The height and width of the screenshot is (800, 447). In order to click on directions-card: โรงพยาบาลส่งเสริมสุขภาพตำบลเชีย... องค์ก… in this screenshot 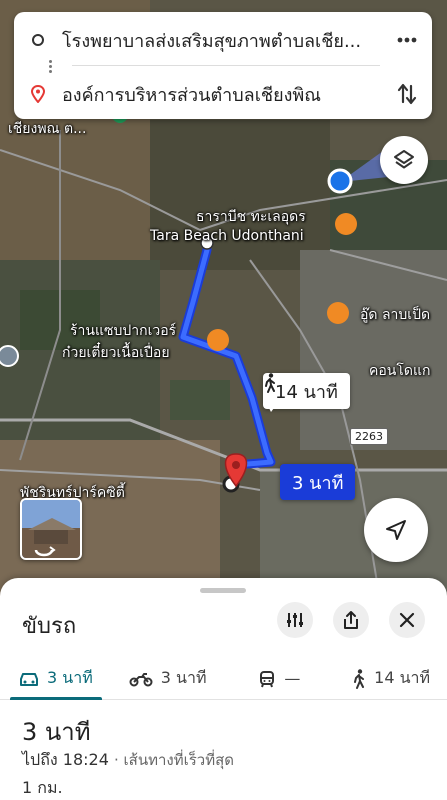, I will do `click(223, 65)`.